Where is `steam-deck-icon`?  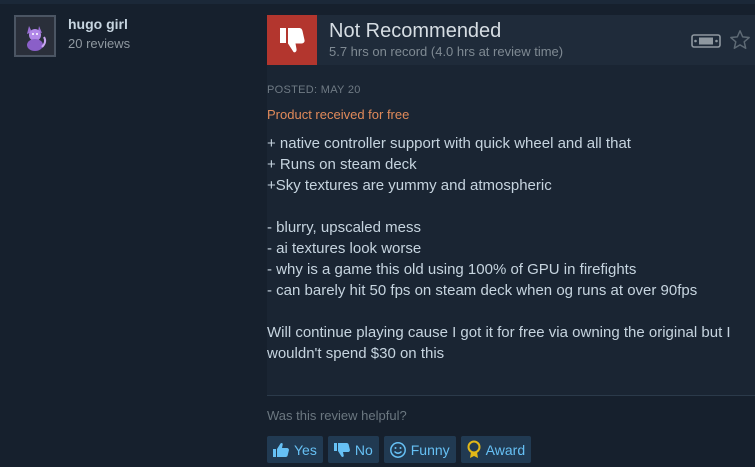
steam-deck-icon is located at coordinates (706, 43).